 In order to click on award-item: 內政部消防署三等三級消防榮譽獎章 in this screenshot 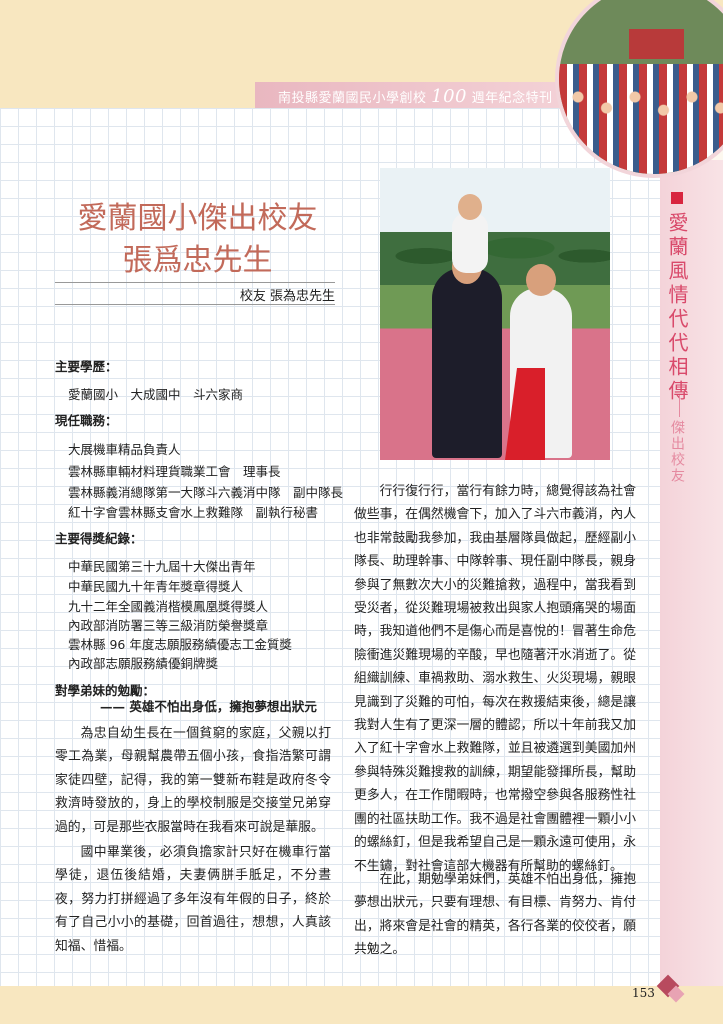, I will do `click(168, 625)`.